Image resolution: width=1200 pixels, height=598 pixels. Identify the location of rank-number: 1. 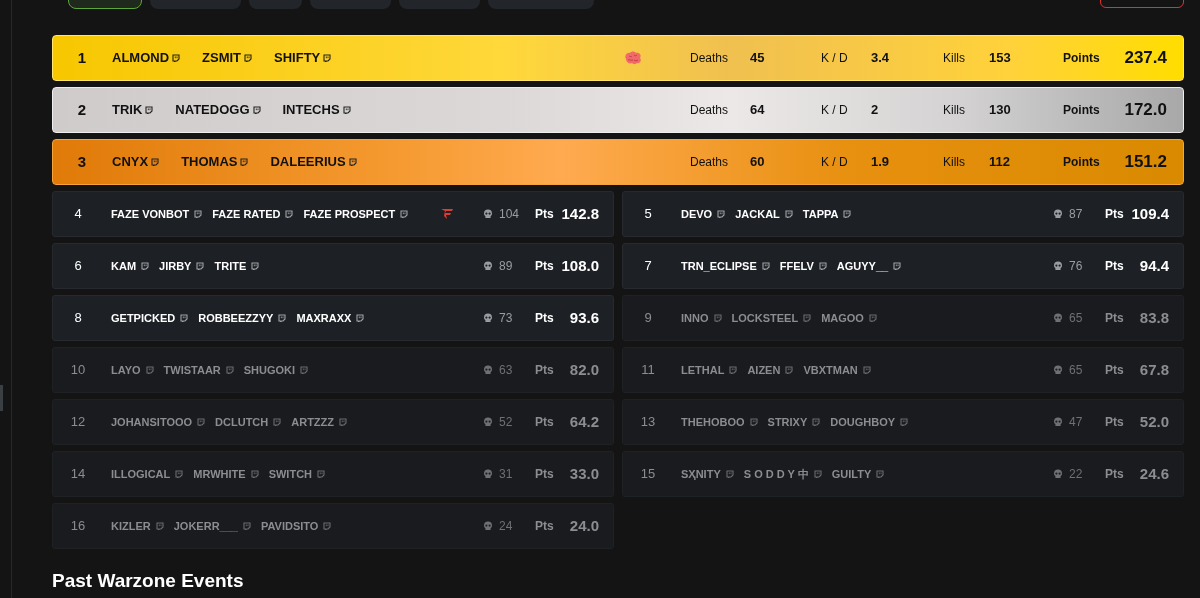
(82, 57).